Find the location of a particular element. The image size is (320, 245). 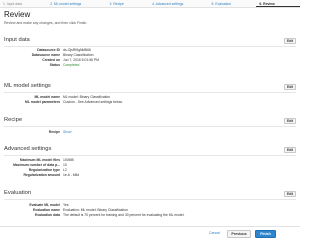

edit-recipe-button: Edit is located at coordinates (290, 121).